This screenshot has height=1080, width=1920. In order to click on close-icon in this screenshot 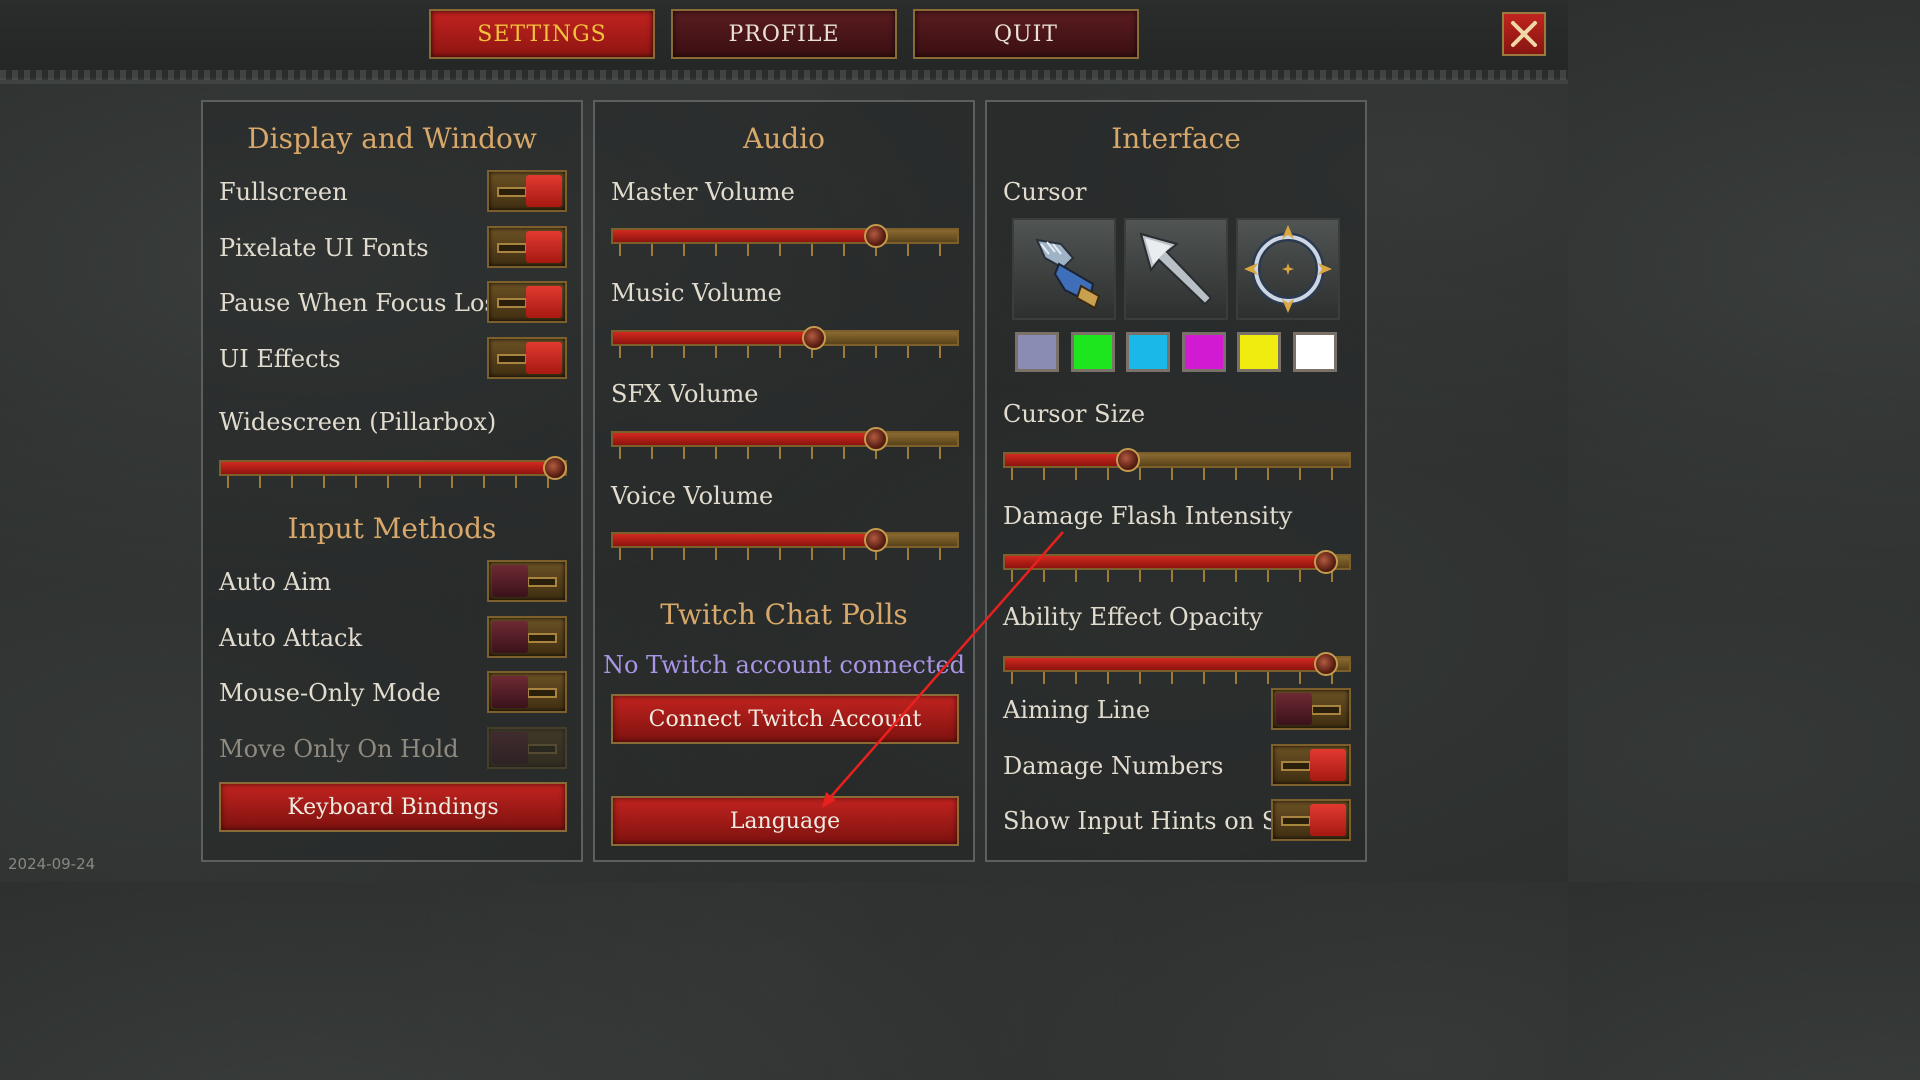, I will do `click(1524, 34)`.